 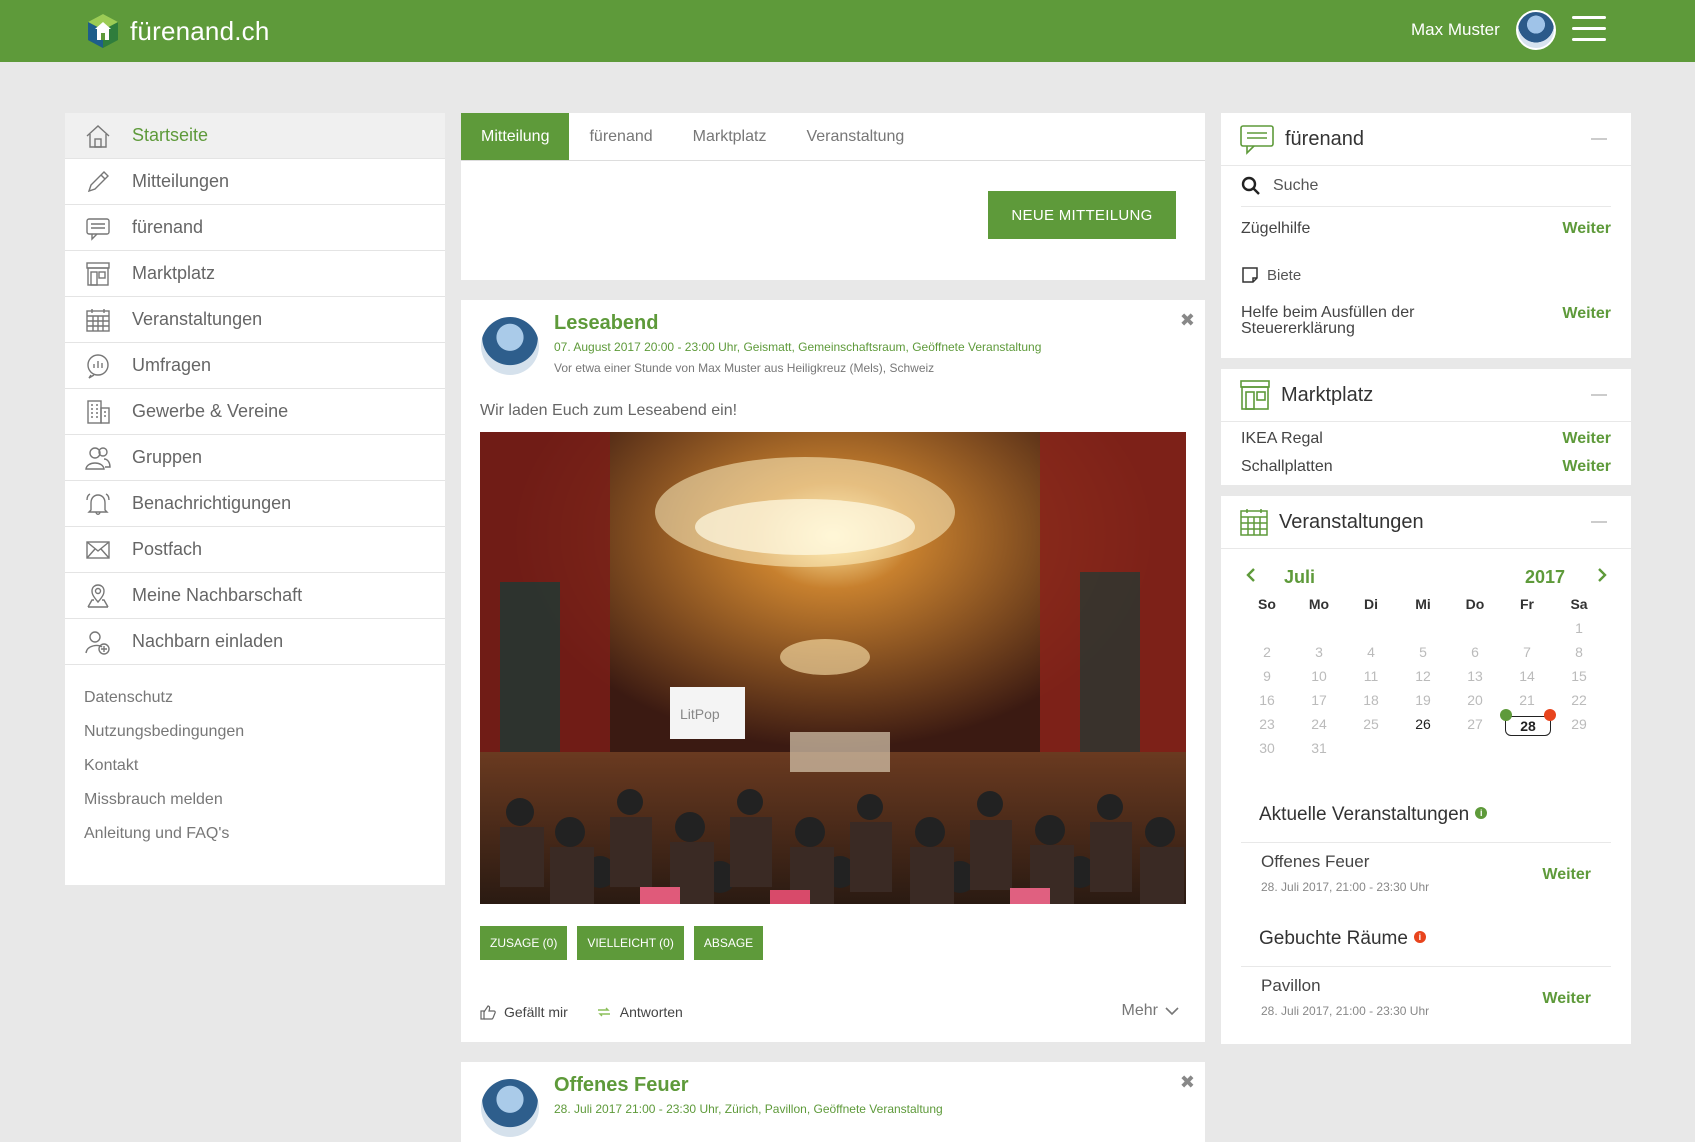 What do you see at coordinates (1426, 464) in the screenshot?
I see `market-item: Schallplatten Weiter` at bounding box center [1426, 464].